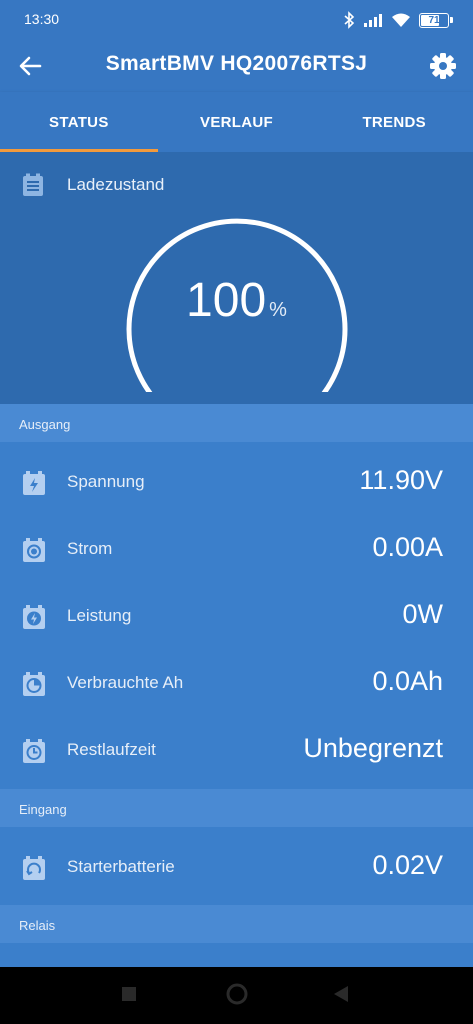  What do you see at coordinates (226, 300) in the screenshot?
I see `soc-percent: 100` at bounding box center [226, 300].